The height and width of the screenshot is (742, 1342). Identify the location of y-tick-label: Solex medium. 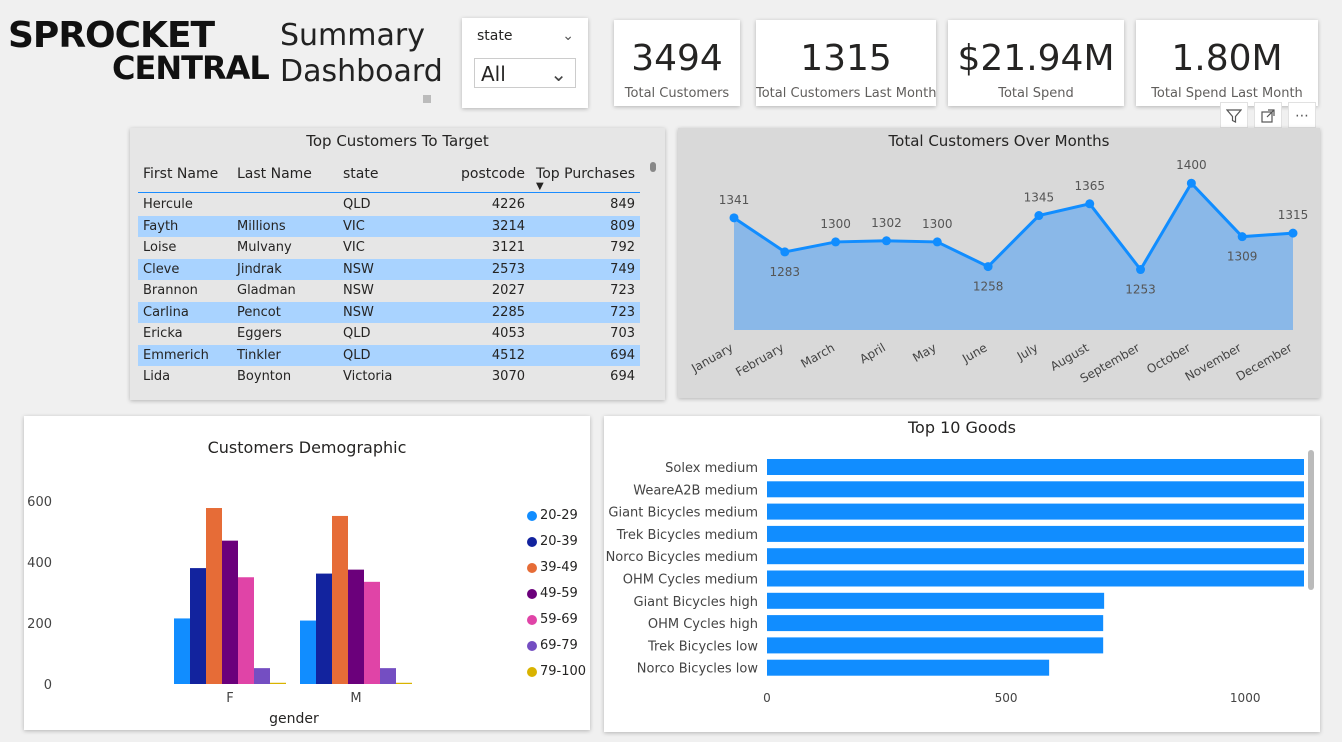
(711, 468).